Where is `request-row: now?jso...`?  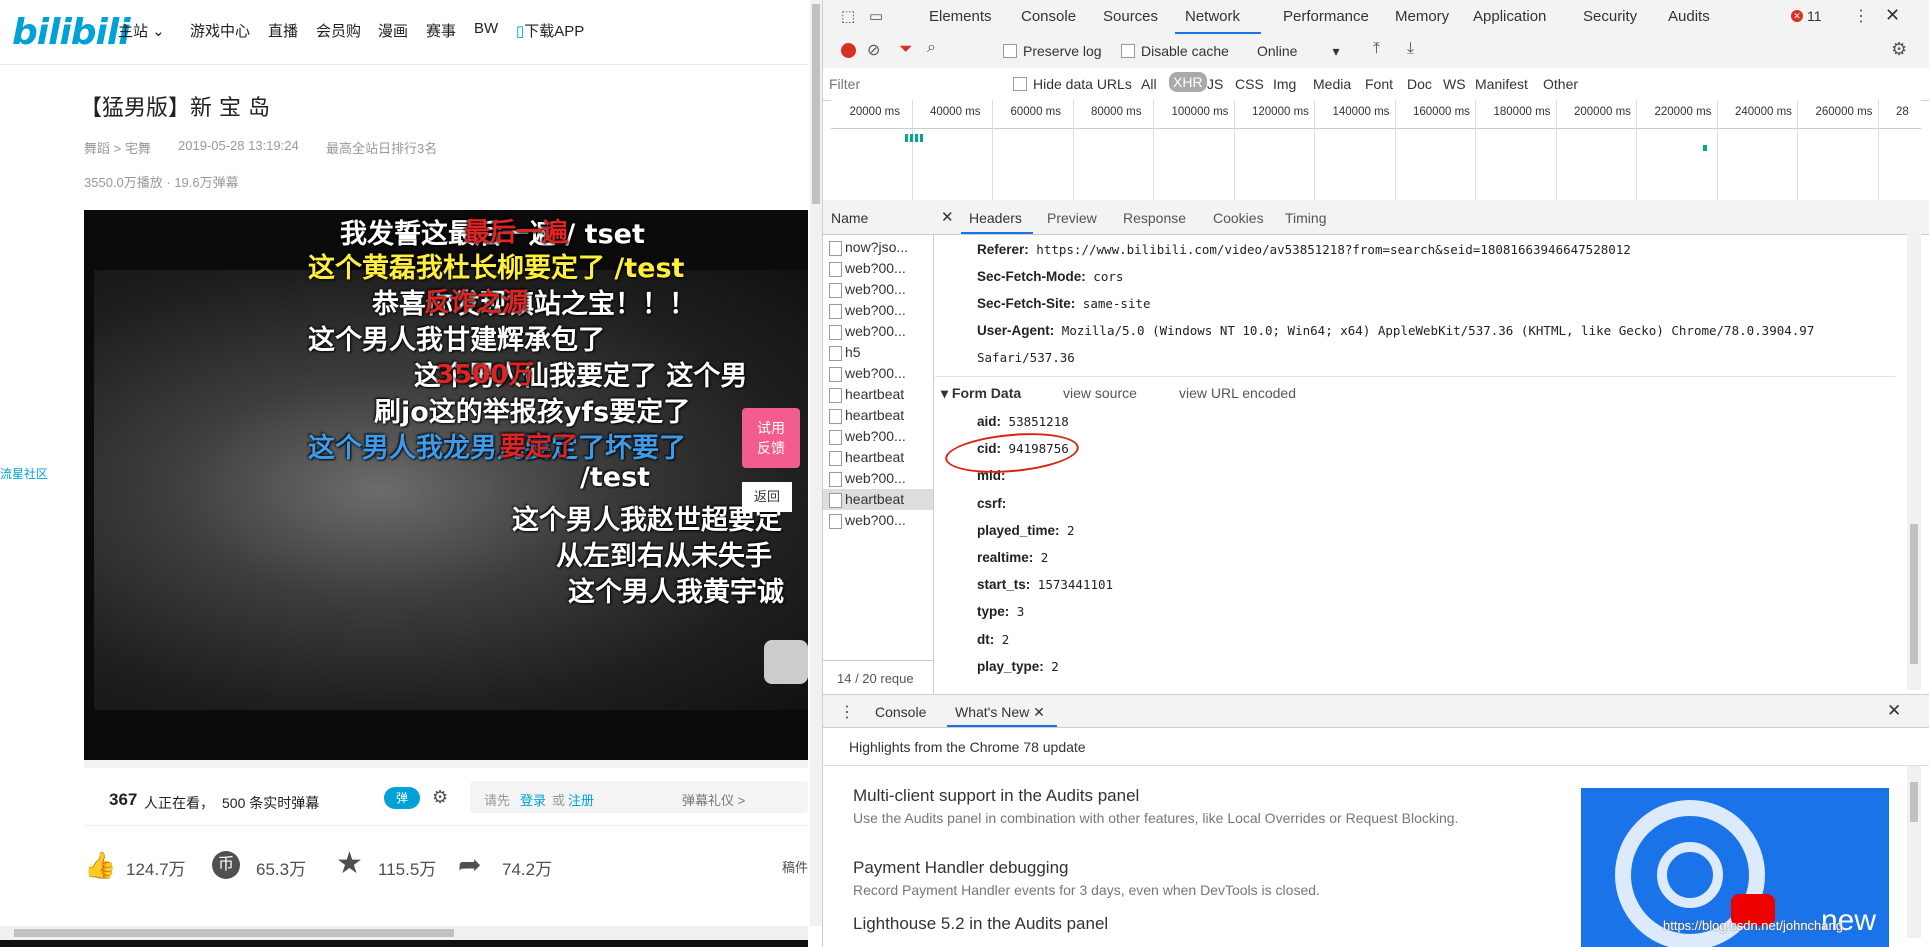 request-row: now?jso... is located at coordinates (878, 247).